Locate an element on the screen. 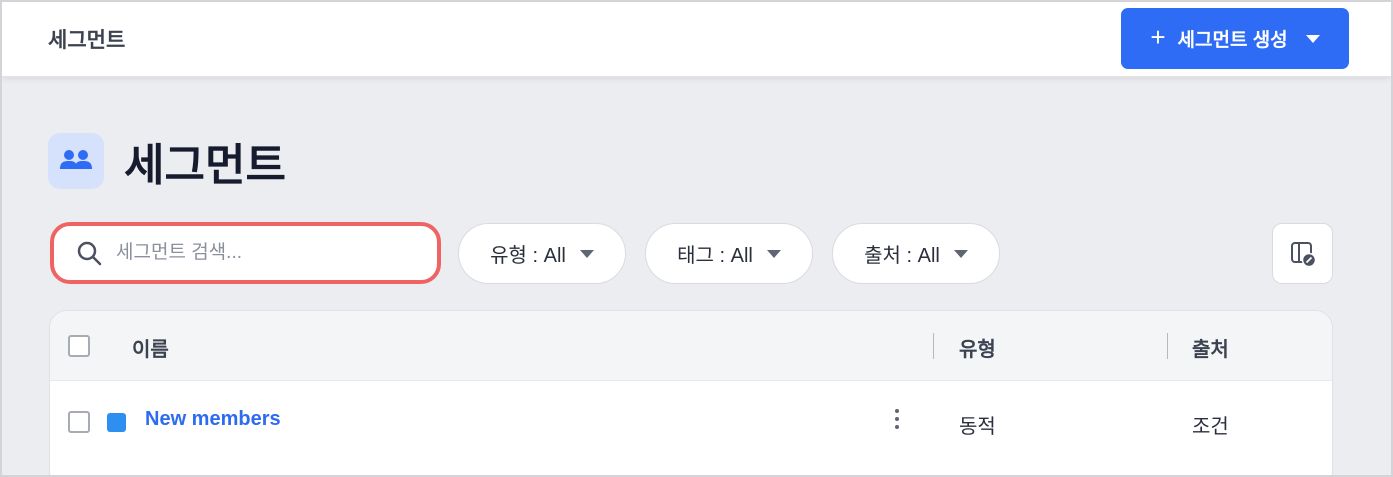 Image resolution: width=1393 pixels, height=477 pixels. more-options-icon is located at coordinates (897, 419).